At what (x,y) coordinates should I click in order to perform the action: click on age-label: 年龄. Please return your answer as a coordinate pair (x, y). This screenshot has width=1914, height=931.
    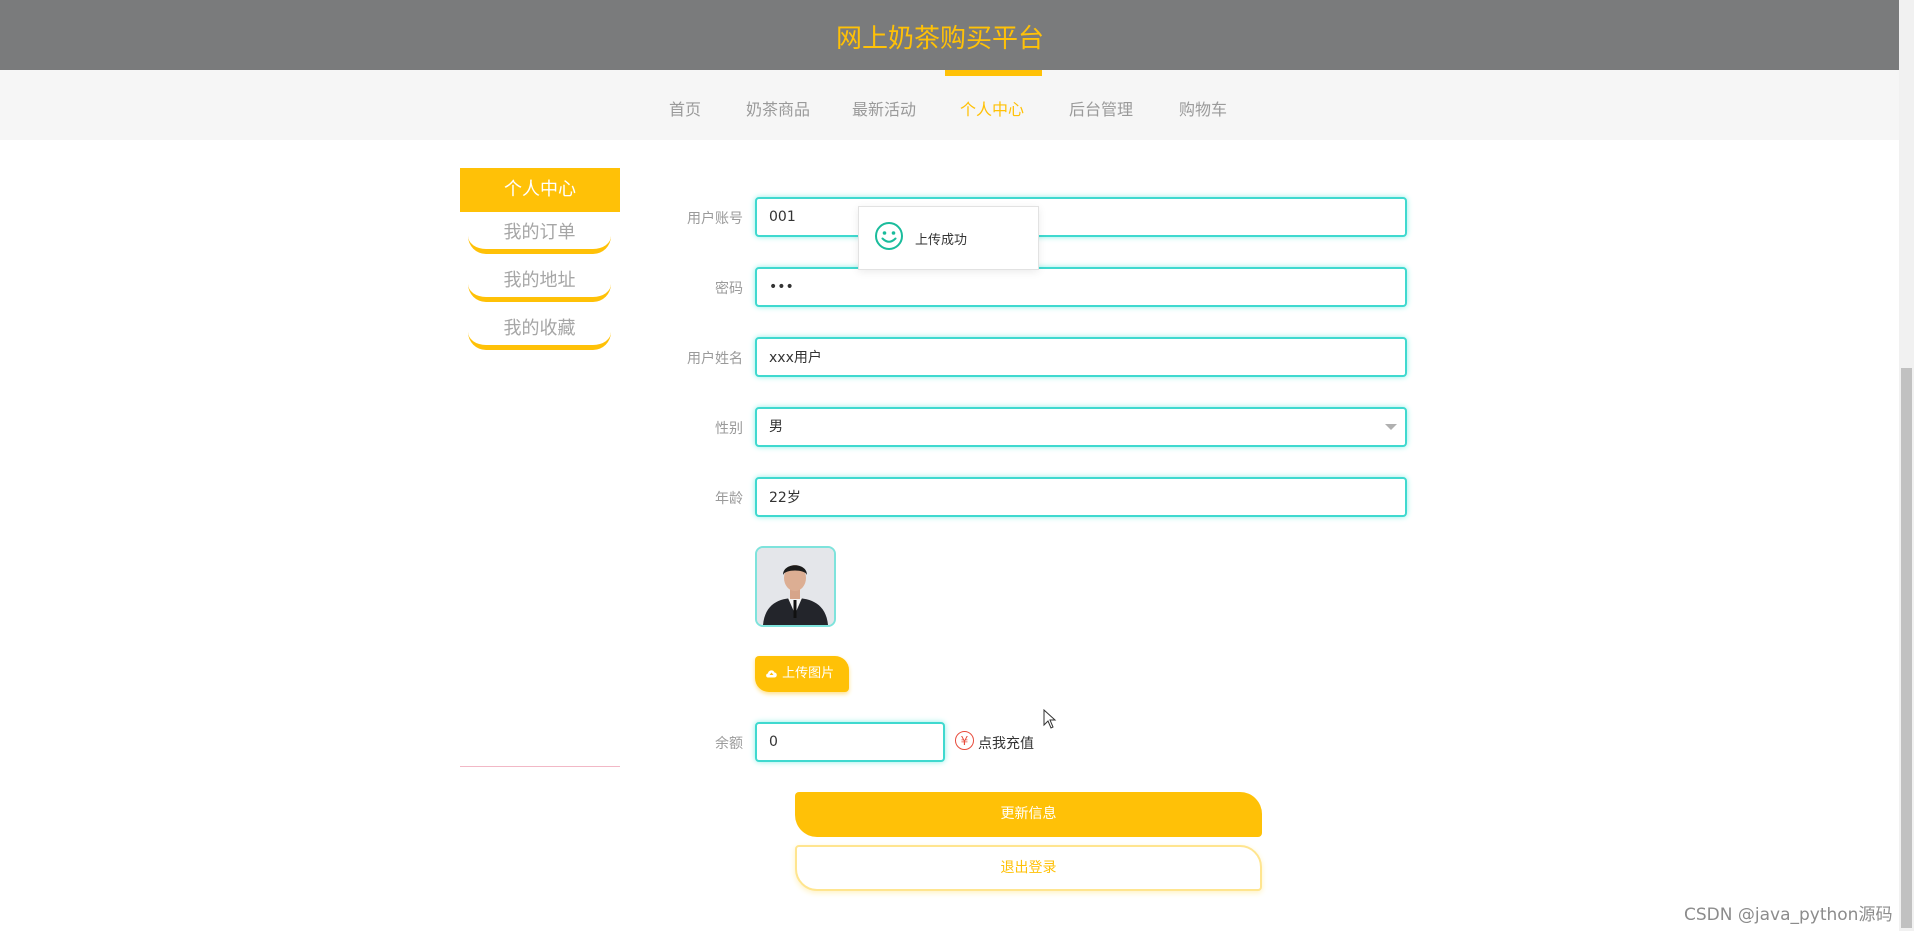
    Looking at the image, I should click on (729, 499).